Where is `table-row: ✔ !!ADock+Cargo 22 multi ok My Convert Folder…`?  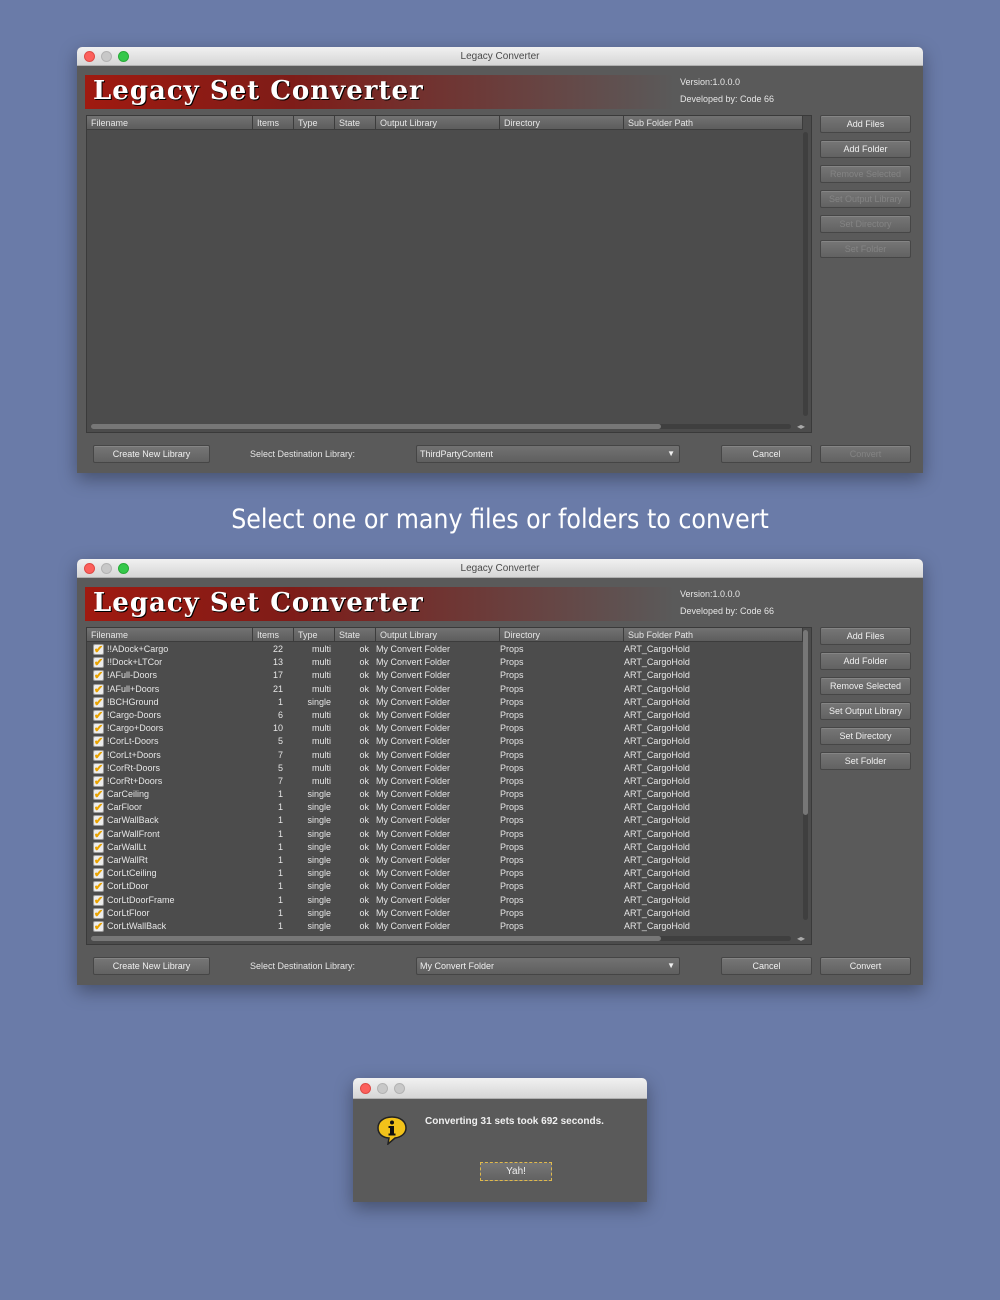 table-row: ✔ !!ADock+Cargo 22 multi ok My Convert Folder… is located at coordinates (445, 649).